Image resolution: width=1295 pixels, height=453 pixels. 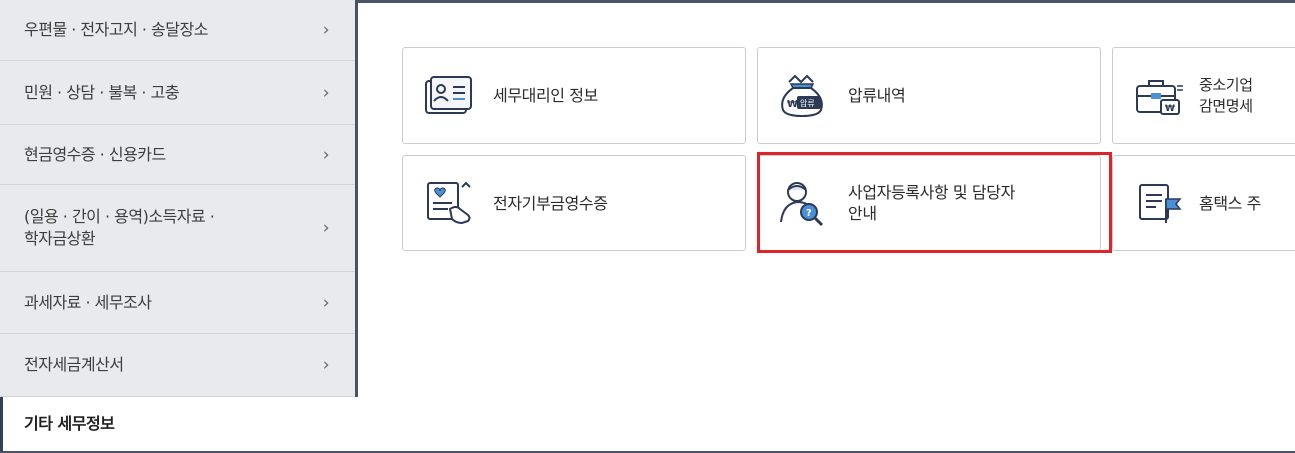 I want to click on card-e-donation-receipt: 전자기부금영수증, so click(x=574, y=203).